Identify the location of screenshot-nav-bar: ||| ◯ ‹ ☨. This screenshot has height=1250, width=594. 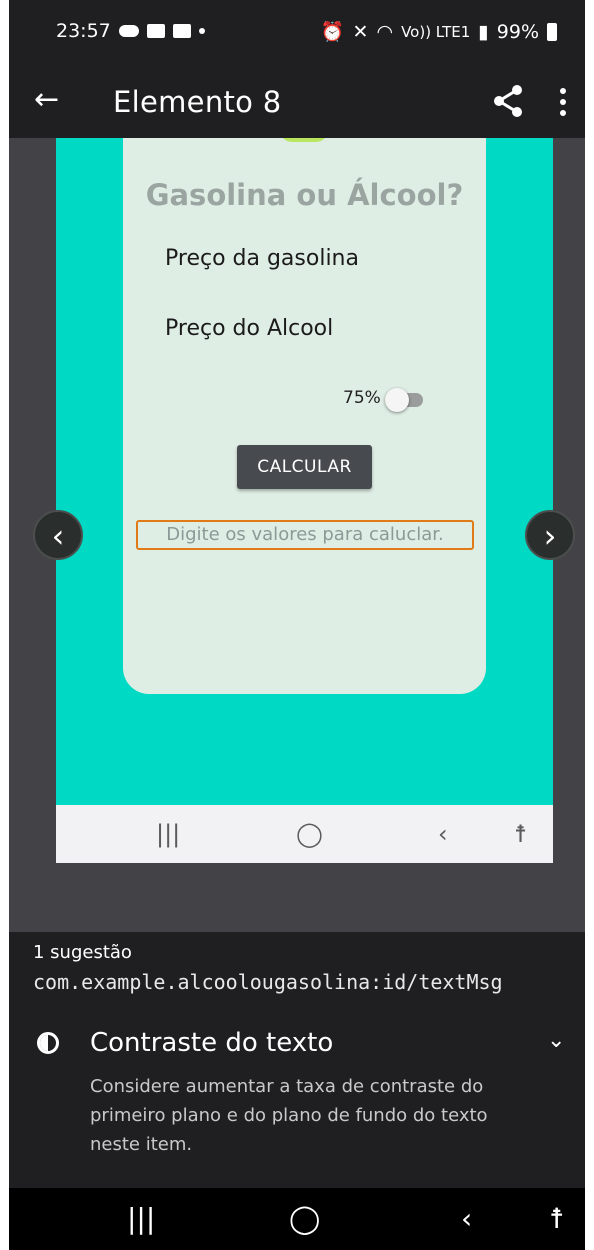
(304, 834).